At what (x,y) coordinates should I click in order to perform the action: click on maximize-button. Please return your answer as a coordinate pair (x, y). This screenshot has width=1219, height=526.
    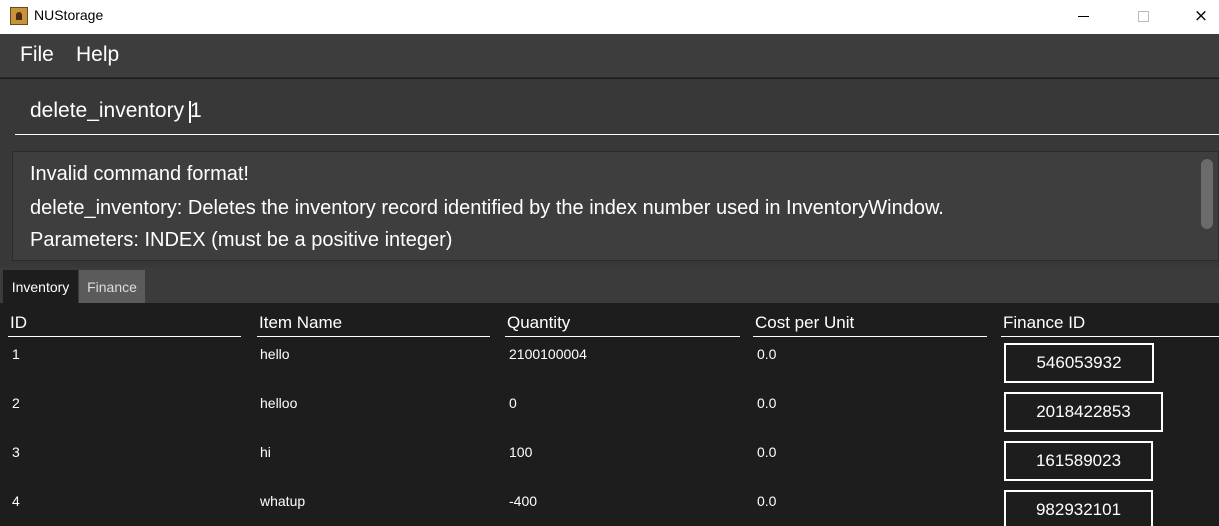
    Looking at the image, I should click on (1143, 16).